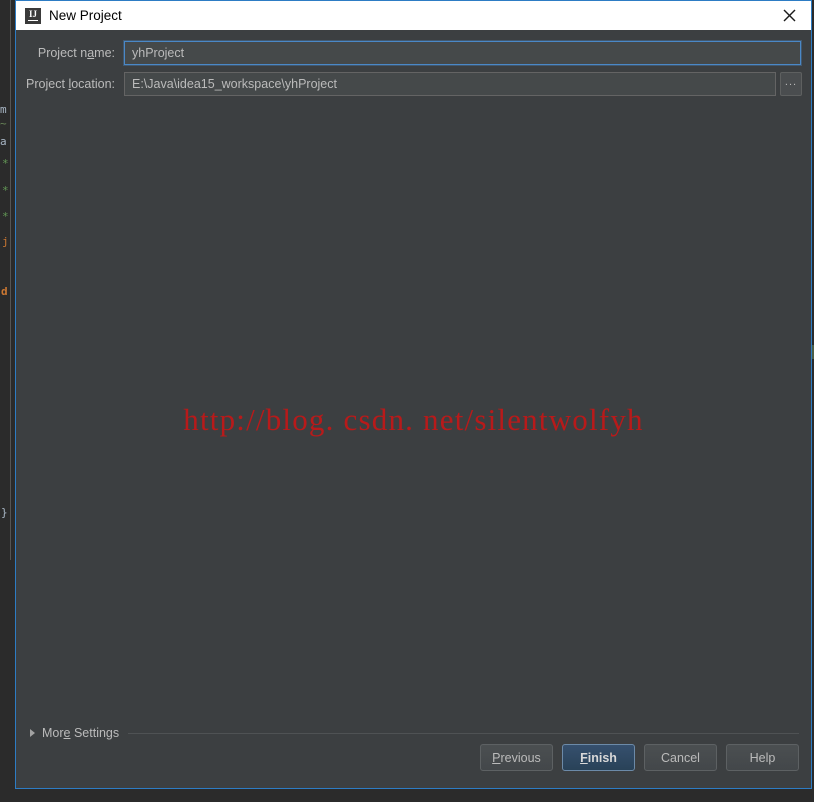 This screenshot has height=802, width=814. I want to click on dialog-button-bar: Previous Finish Cancel Help, so click(639, 757).